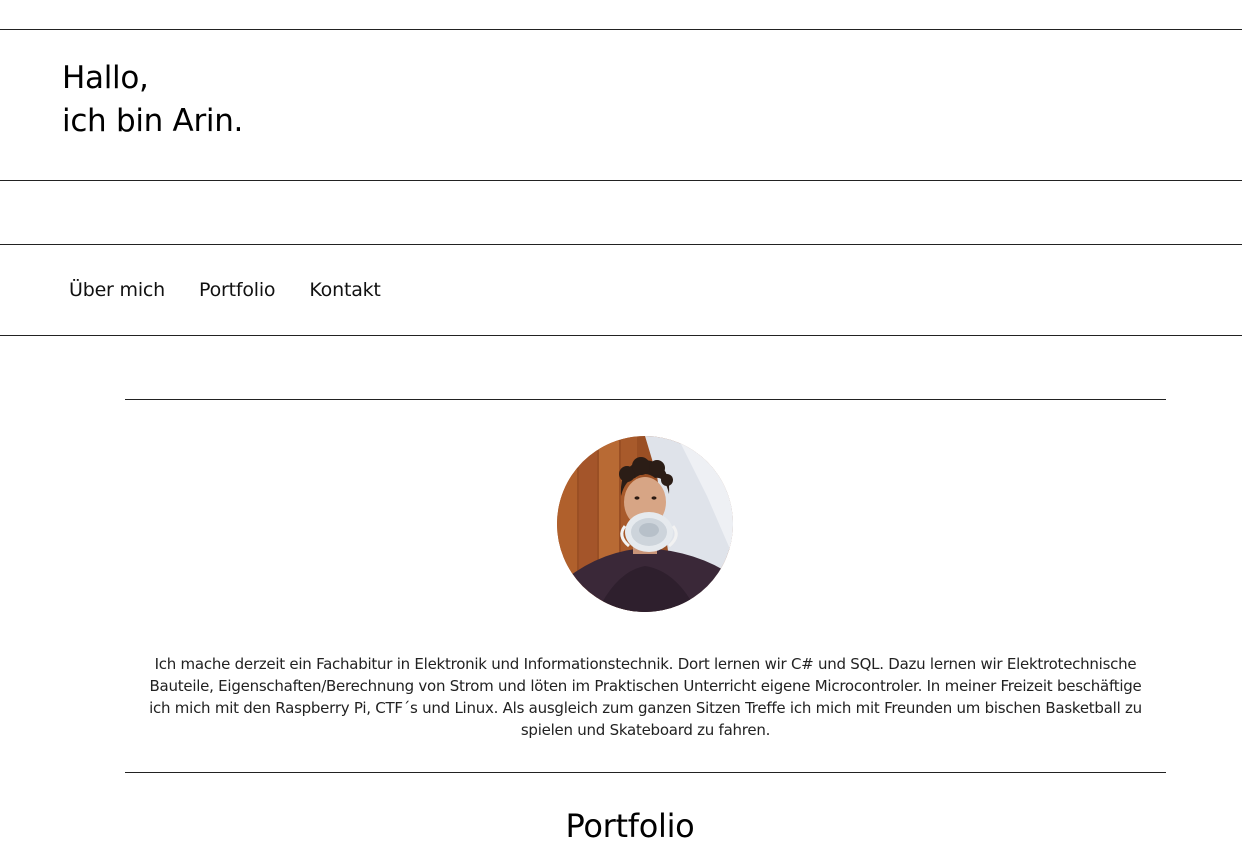 The image size is (1242, 860). What do you see at coordinates (237, 290) in the screenshot?
I see `nav-link-portfolio: Portfolio` at bounding box center [237, 290].